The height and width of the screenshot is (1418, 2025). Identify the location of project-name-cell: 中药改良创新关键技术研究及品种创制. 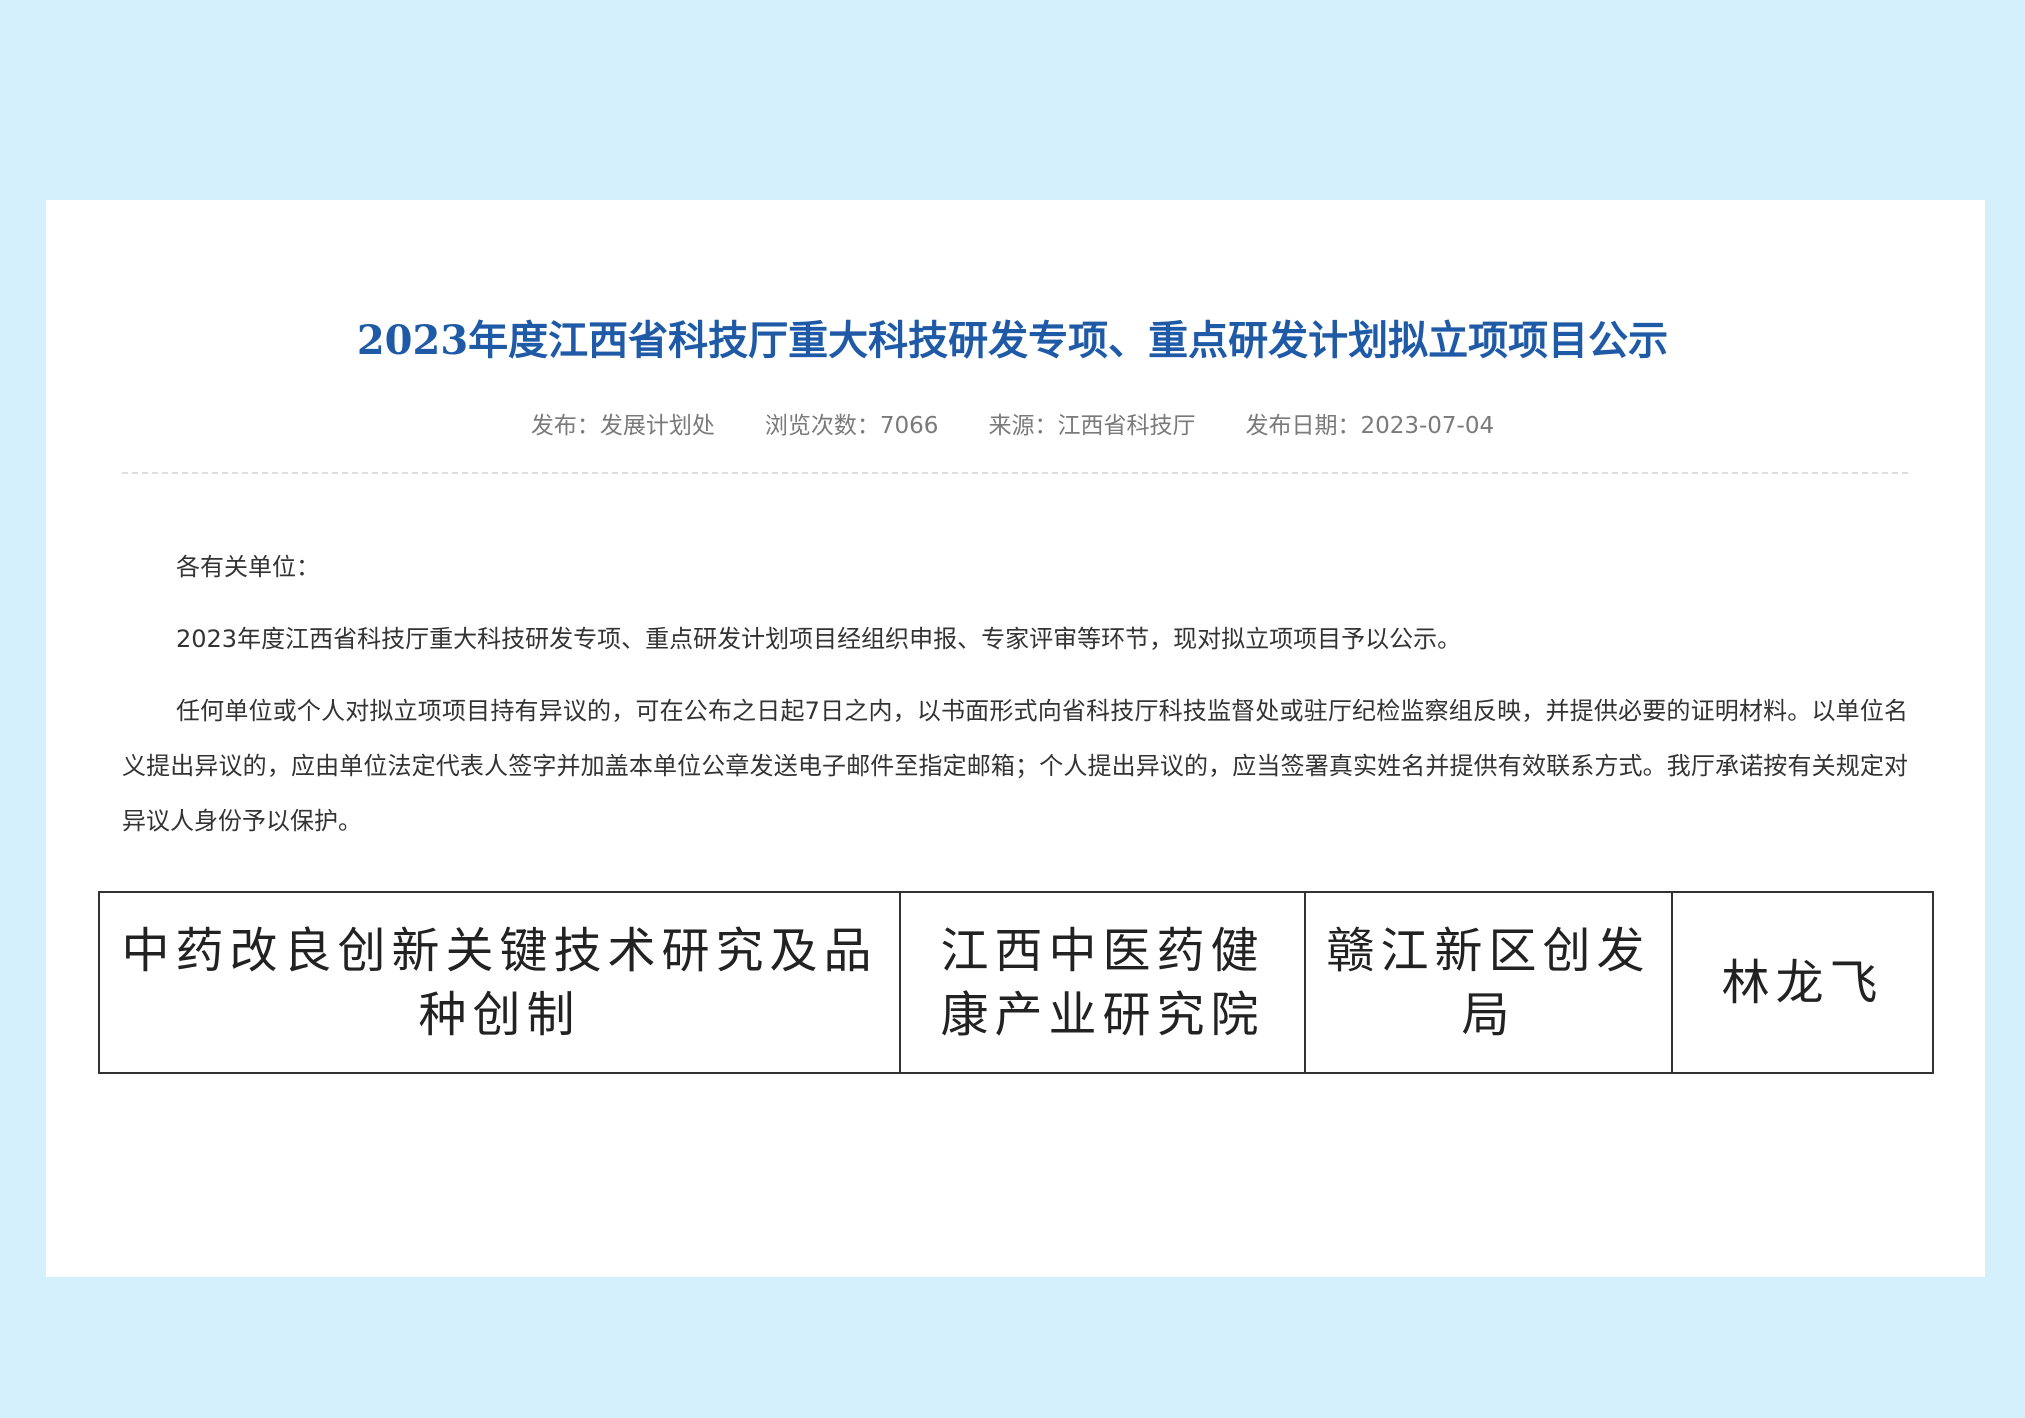
(499, 982).